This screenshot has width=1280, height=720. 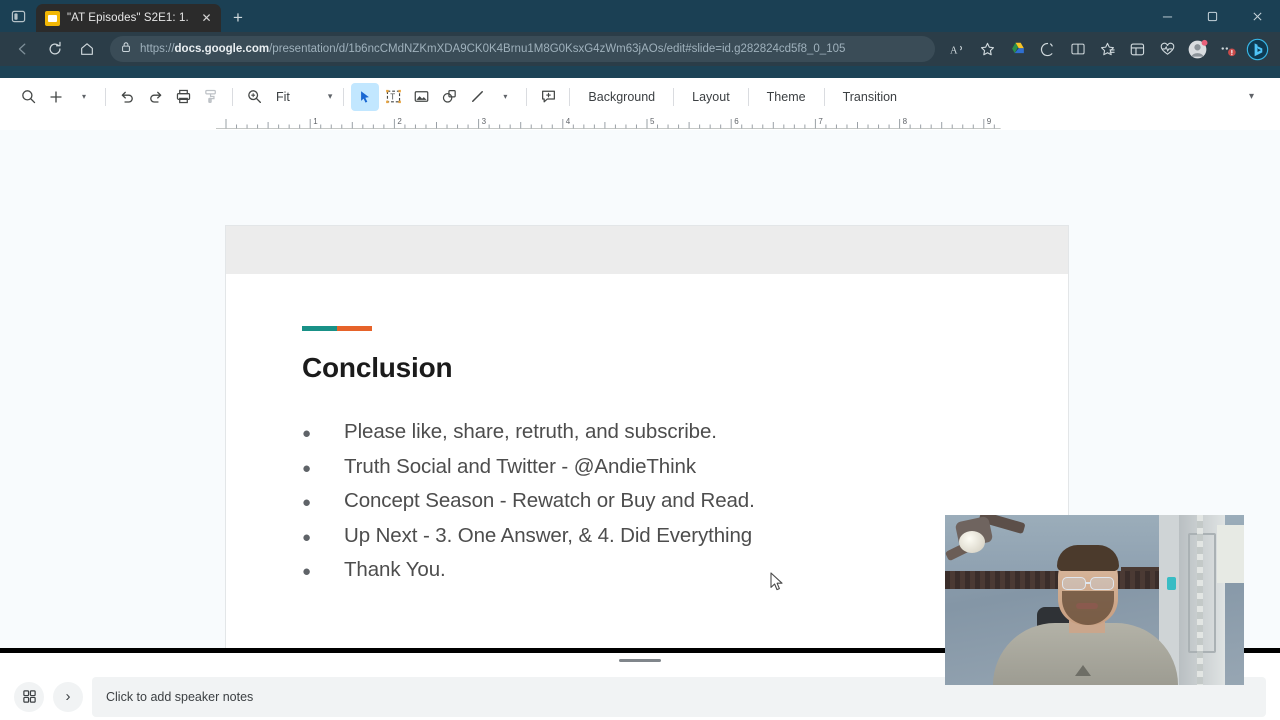 What do you see at coordinates (1094, 600) in the screenshot?
I see `webcam-overlay` at bounding box center [1094, 600].